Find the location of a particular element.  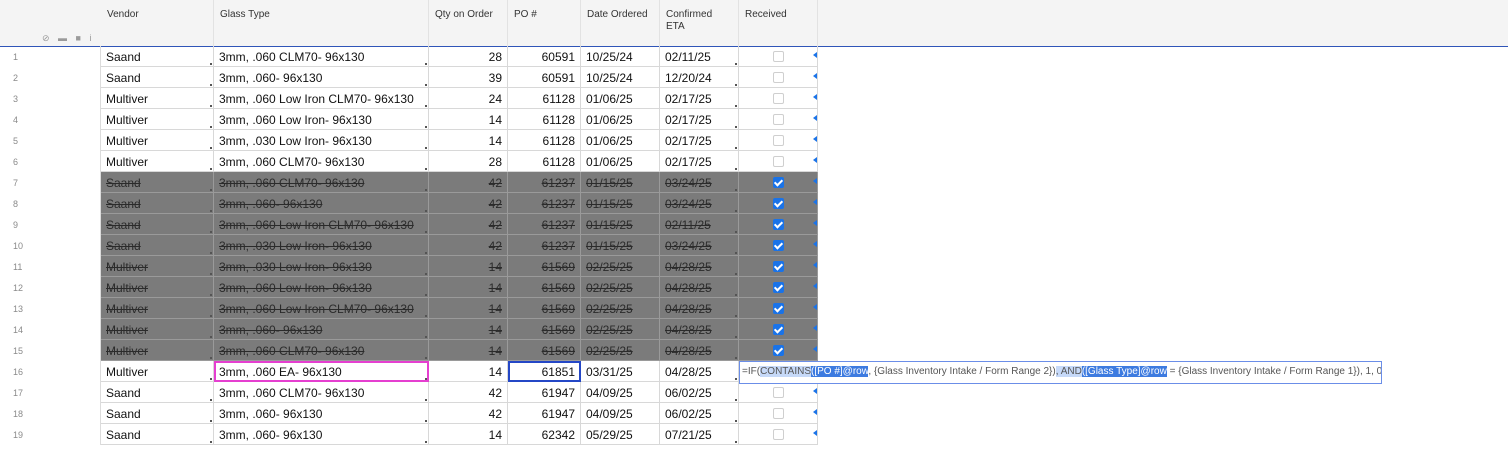

cell-po: 60591 is located at coordinates (544, 56).